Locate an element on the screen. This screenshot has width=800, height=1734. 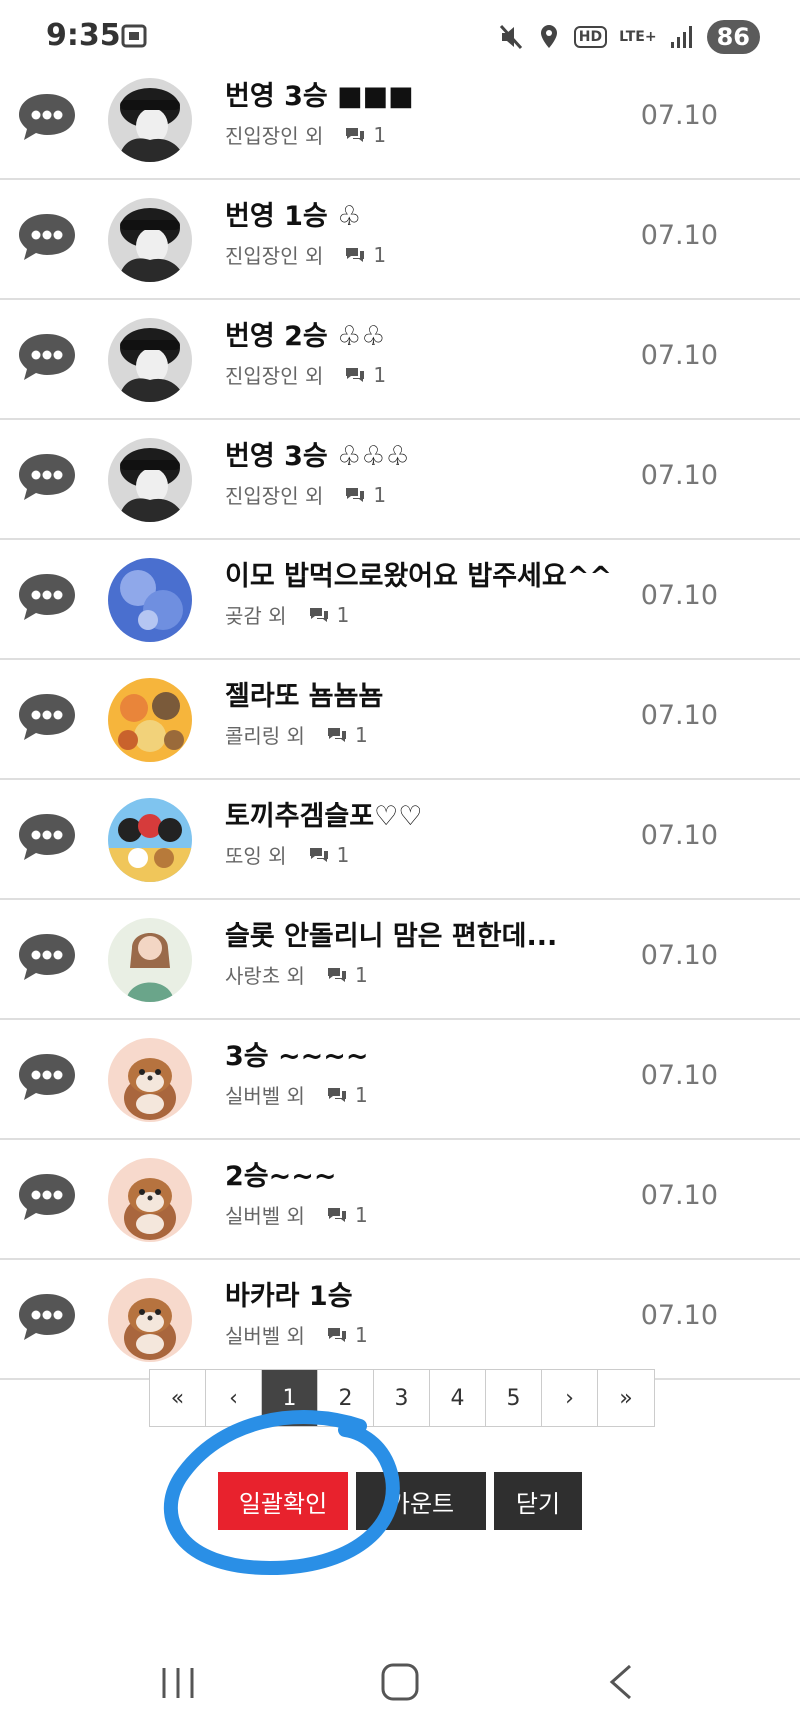
item-title: 번영 3승 ■■■ is located at coordinates (319, 93).